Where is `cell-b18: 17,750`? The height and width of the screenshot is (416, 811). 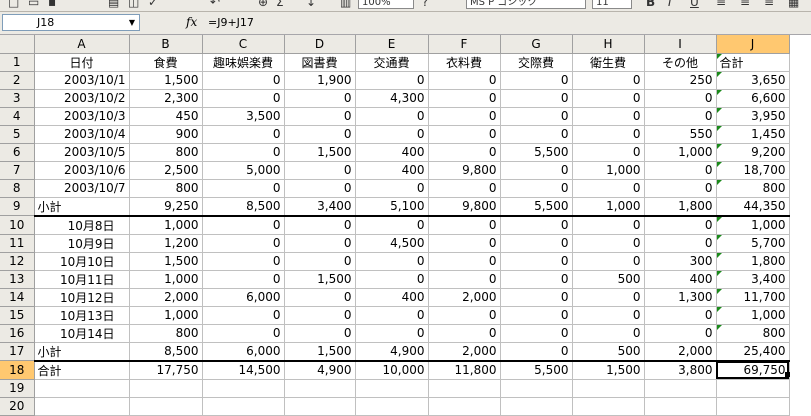 cell-b18: 17,750 is located at coordinates (166, 370).